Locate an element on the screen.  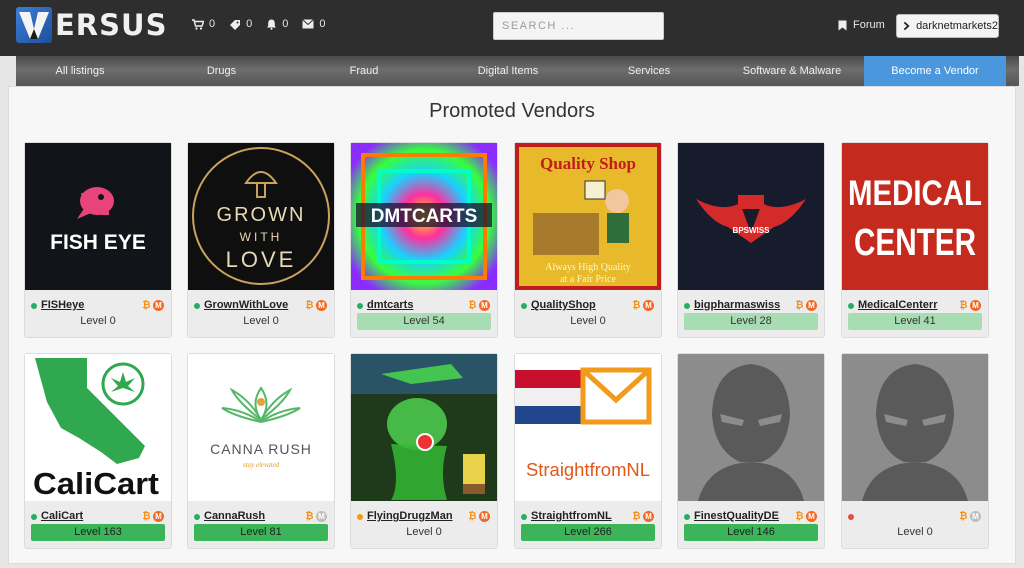
vendor-card-fisheye: FISH EYE FISHeye ₿ M Level 0 is located at coordinates (98, 240).